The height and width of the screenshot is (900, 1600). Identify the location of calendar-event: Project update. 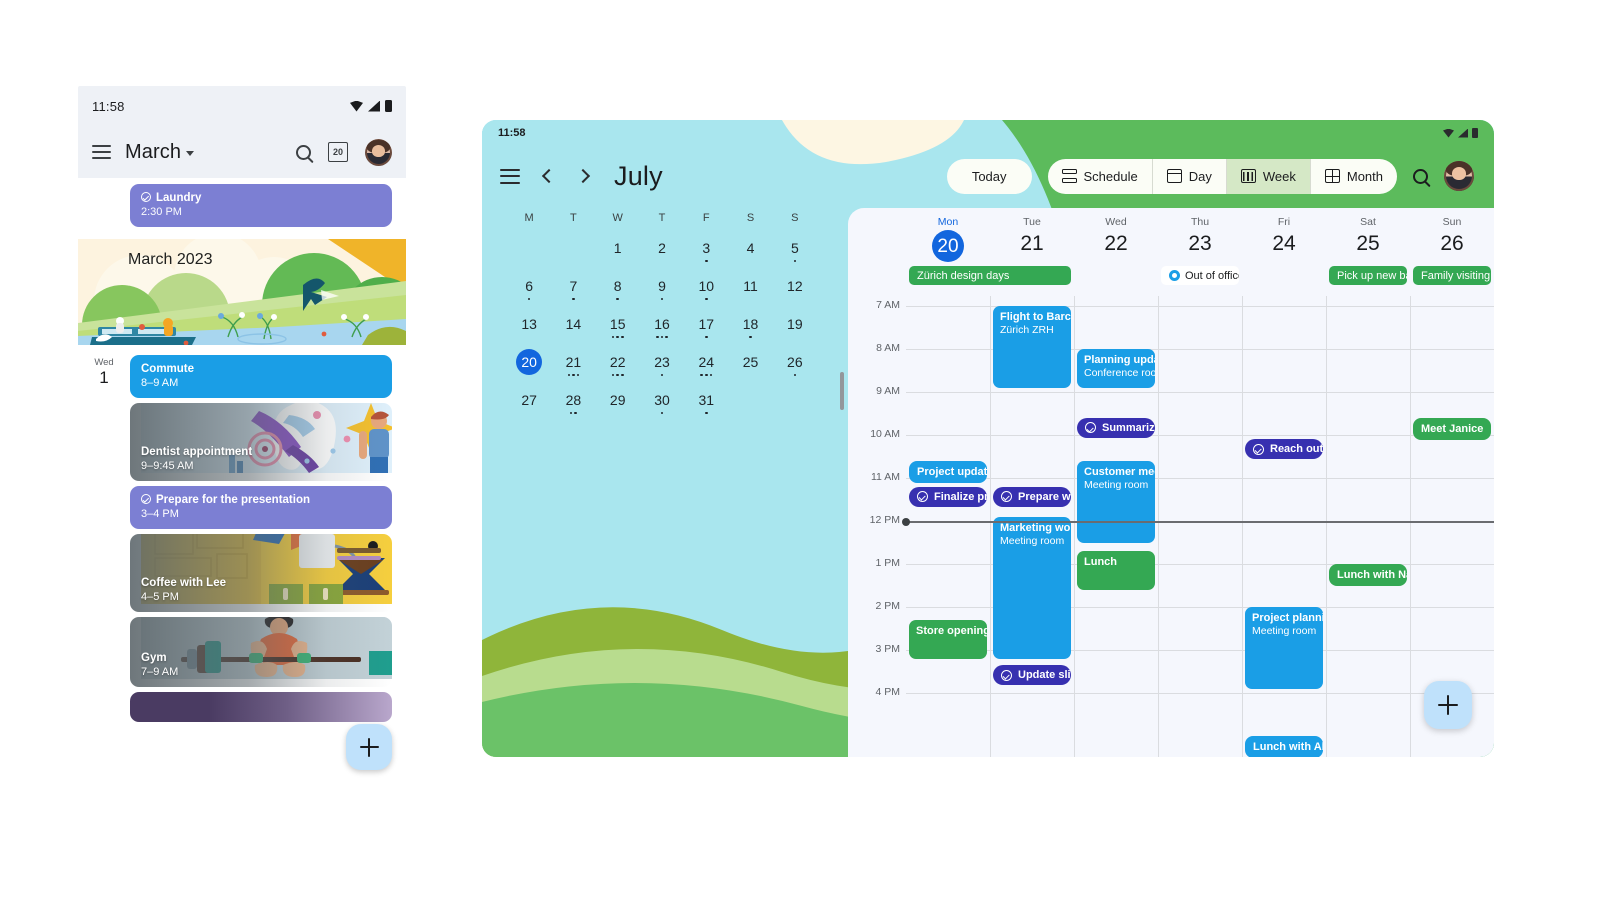
(948, 471).